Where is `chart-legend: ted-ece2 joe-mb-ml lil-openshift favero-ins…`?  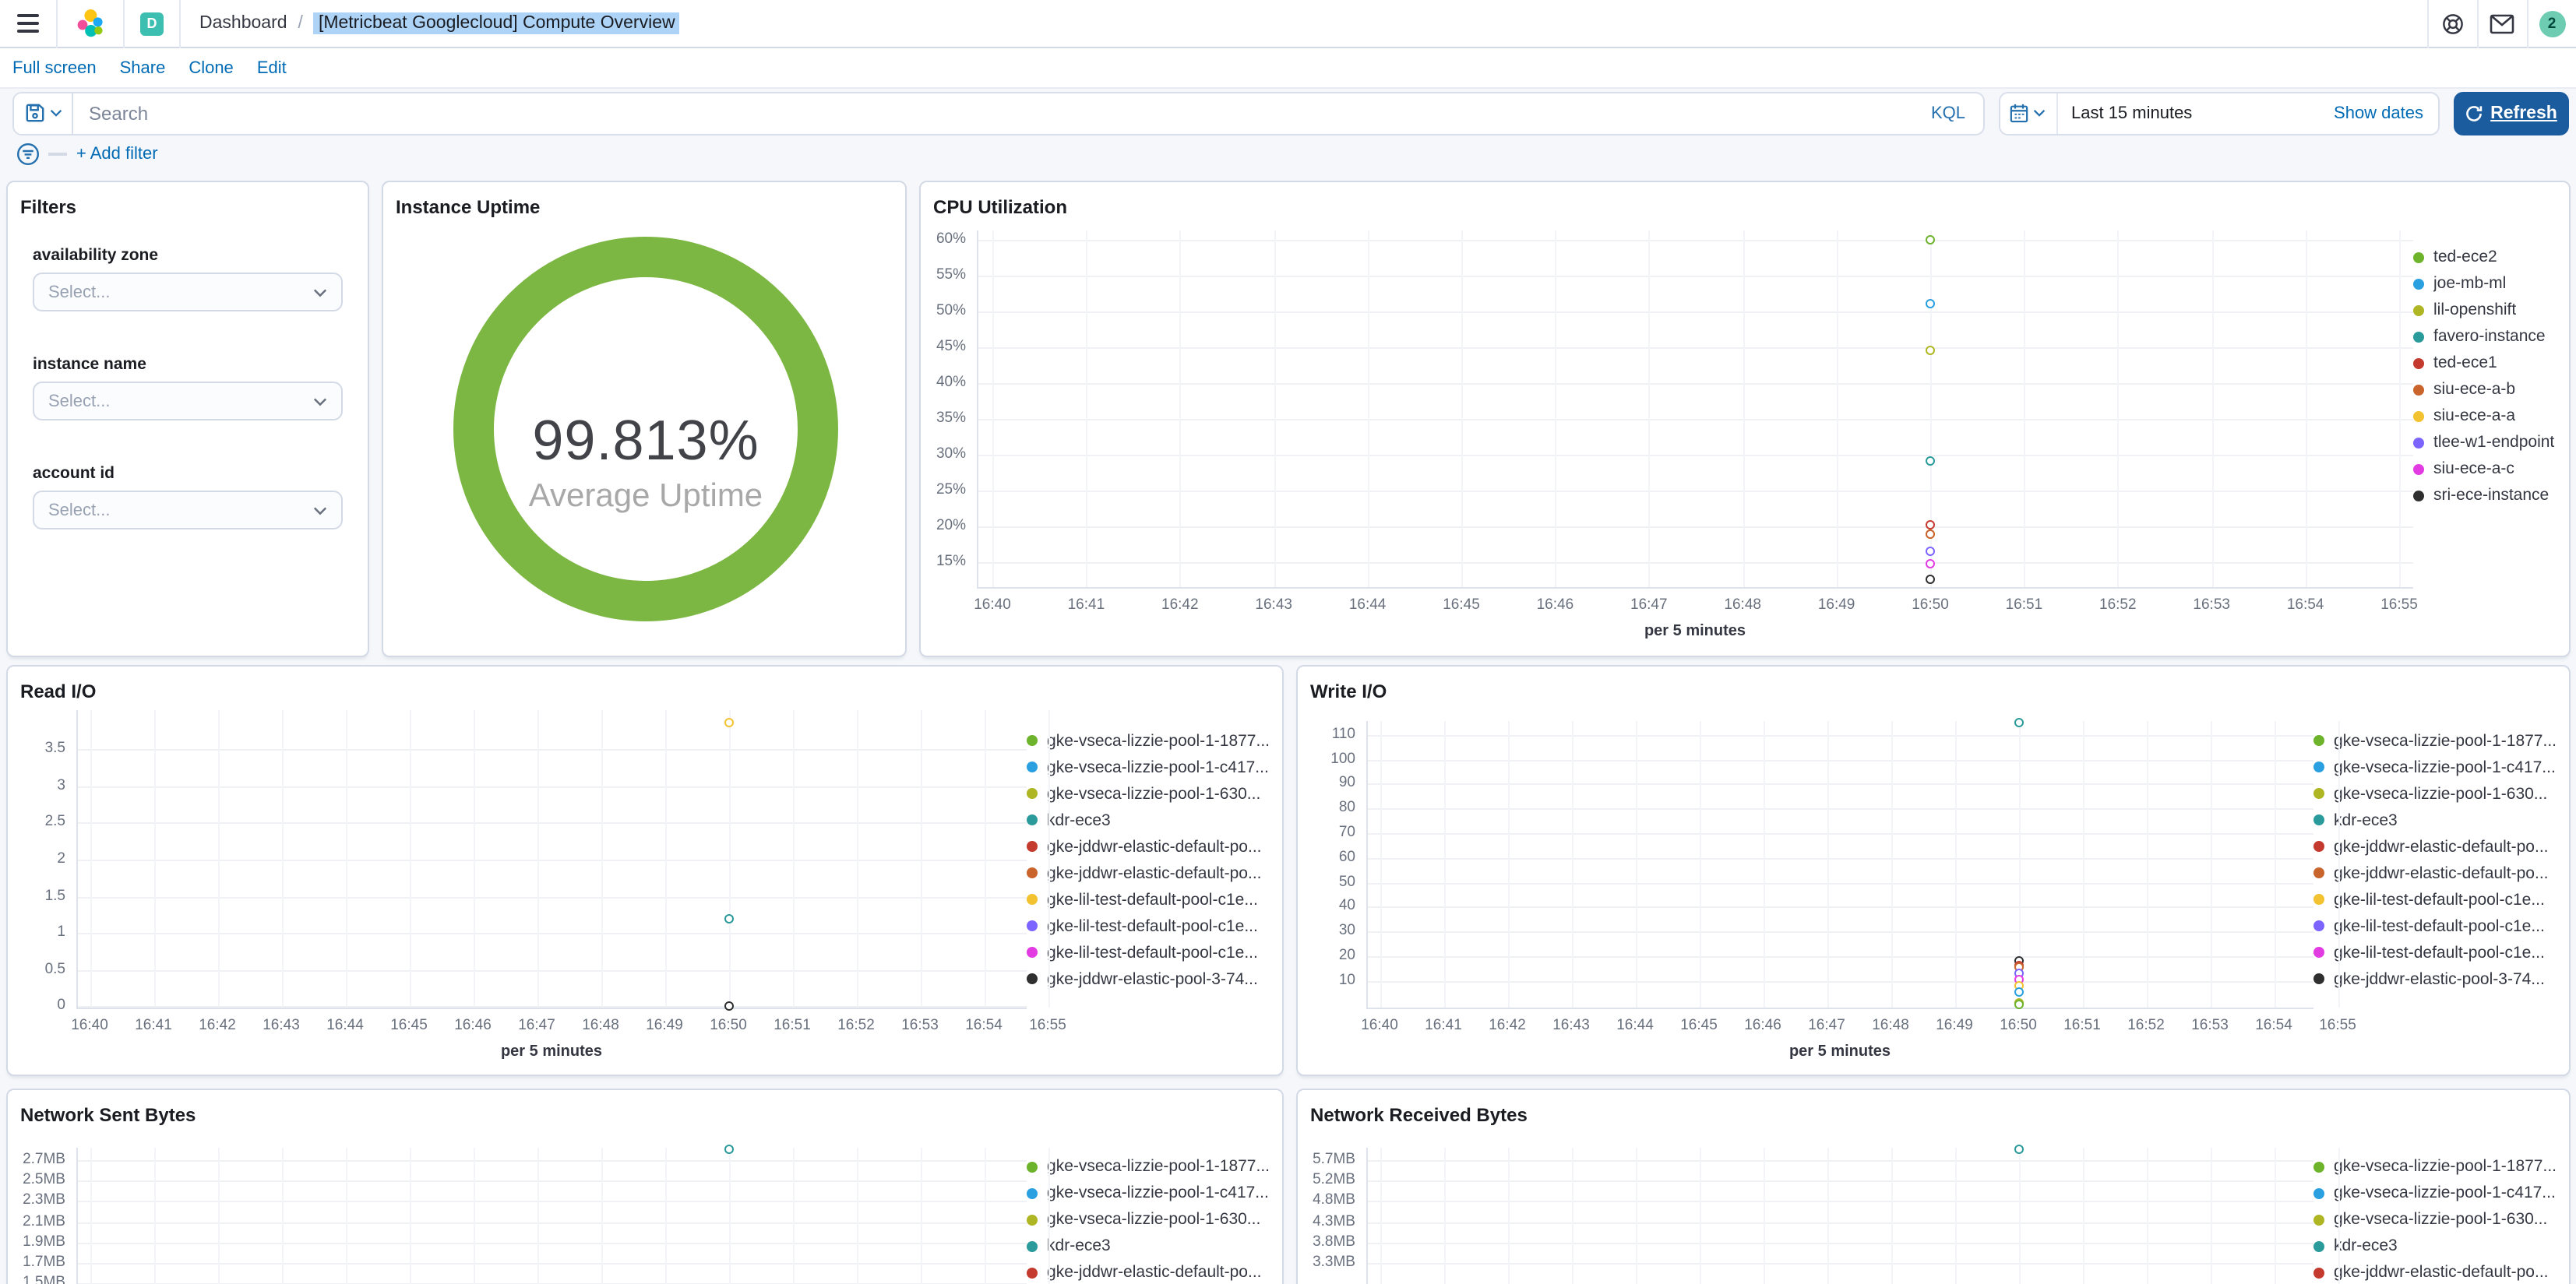 chart-legend: ted-ece2 joe-mb-ml lil-openshift favero-ins… is located at coordinates (2485, 371).